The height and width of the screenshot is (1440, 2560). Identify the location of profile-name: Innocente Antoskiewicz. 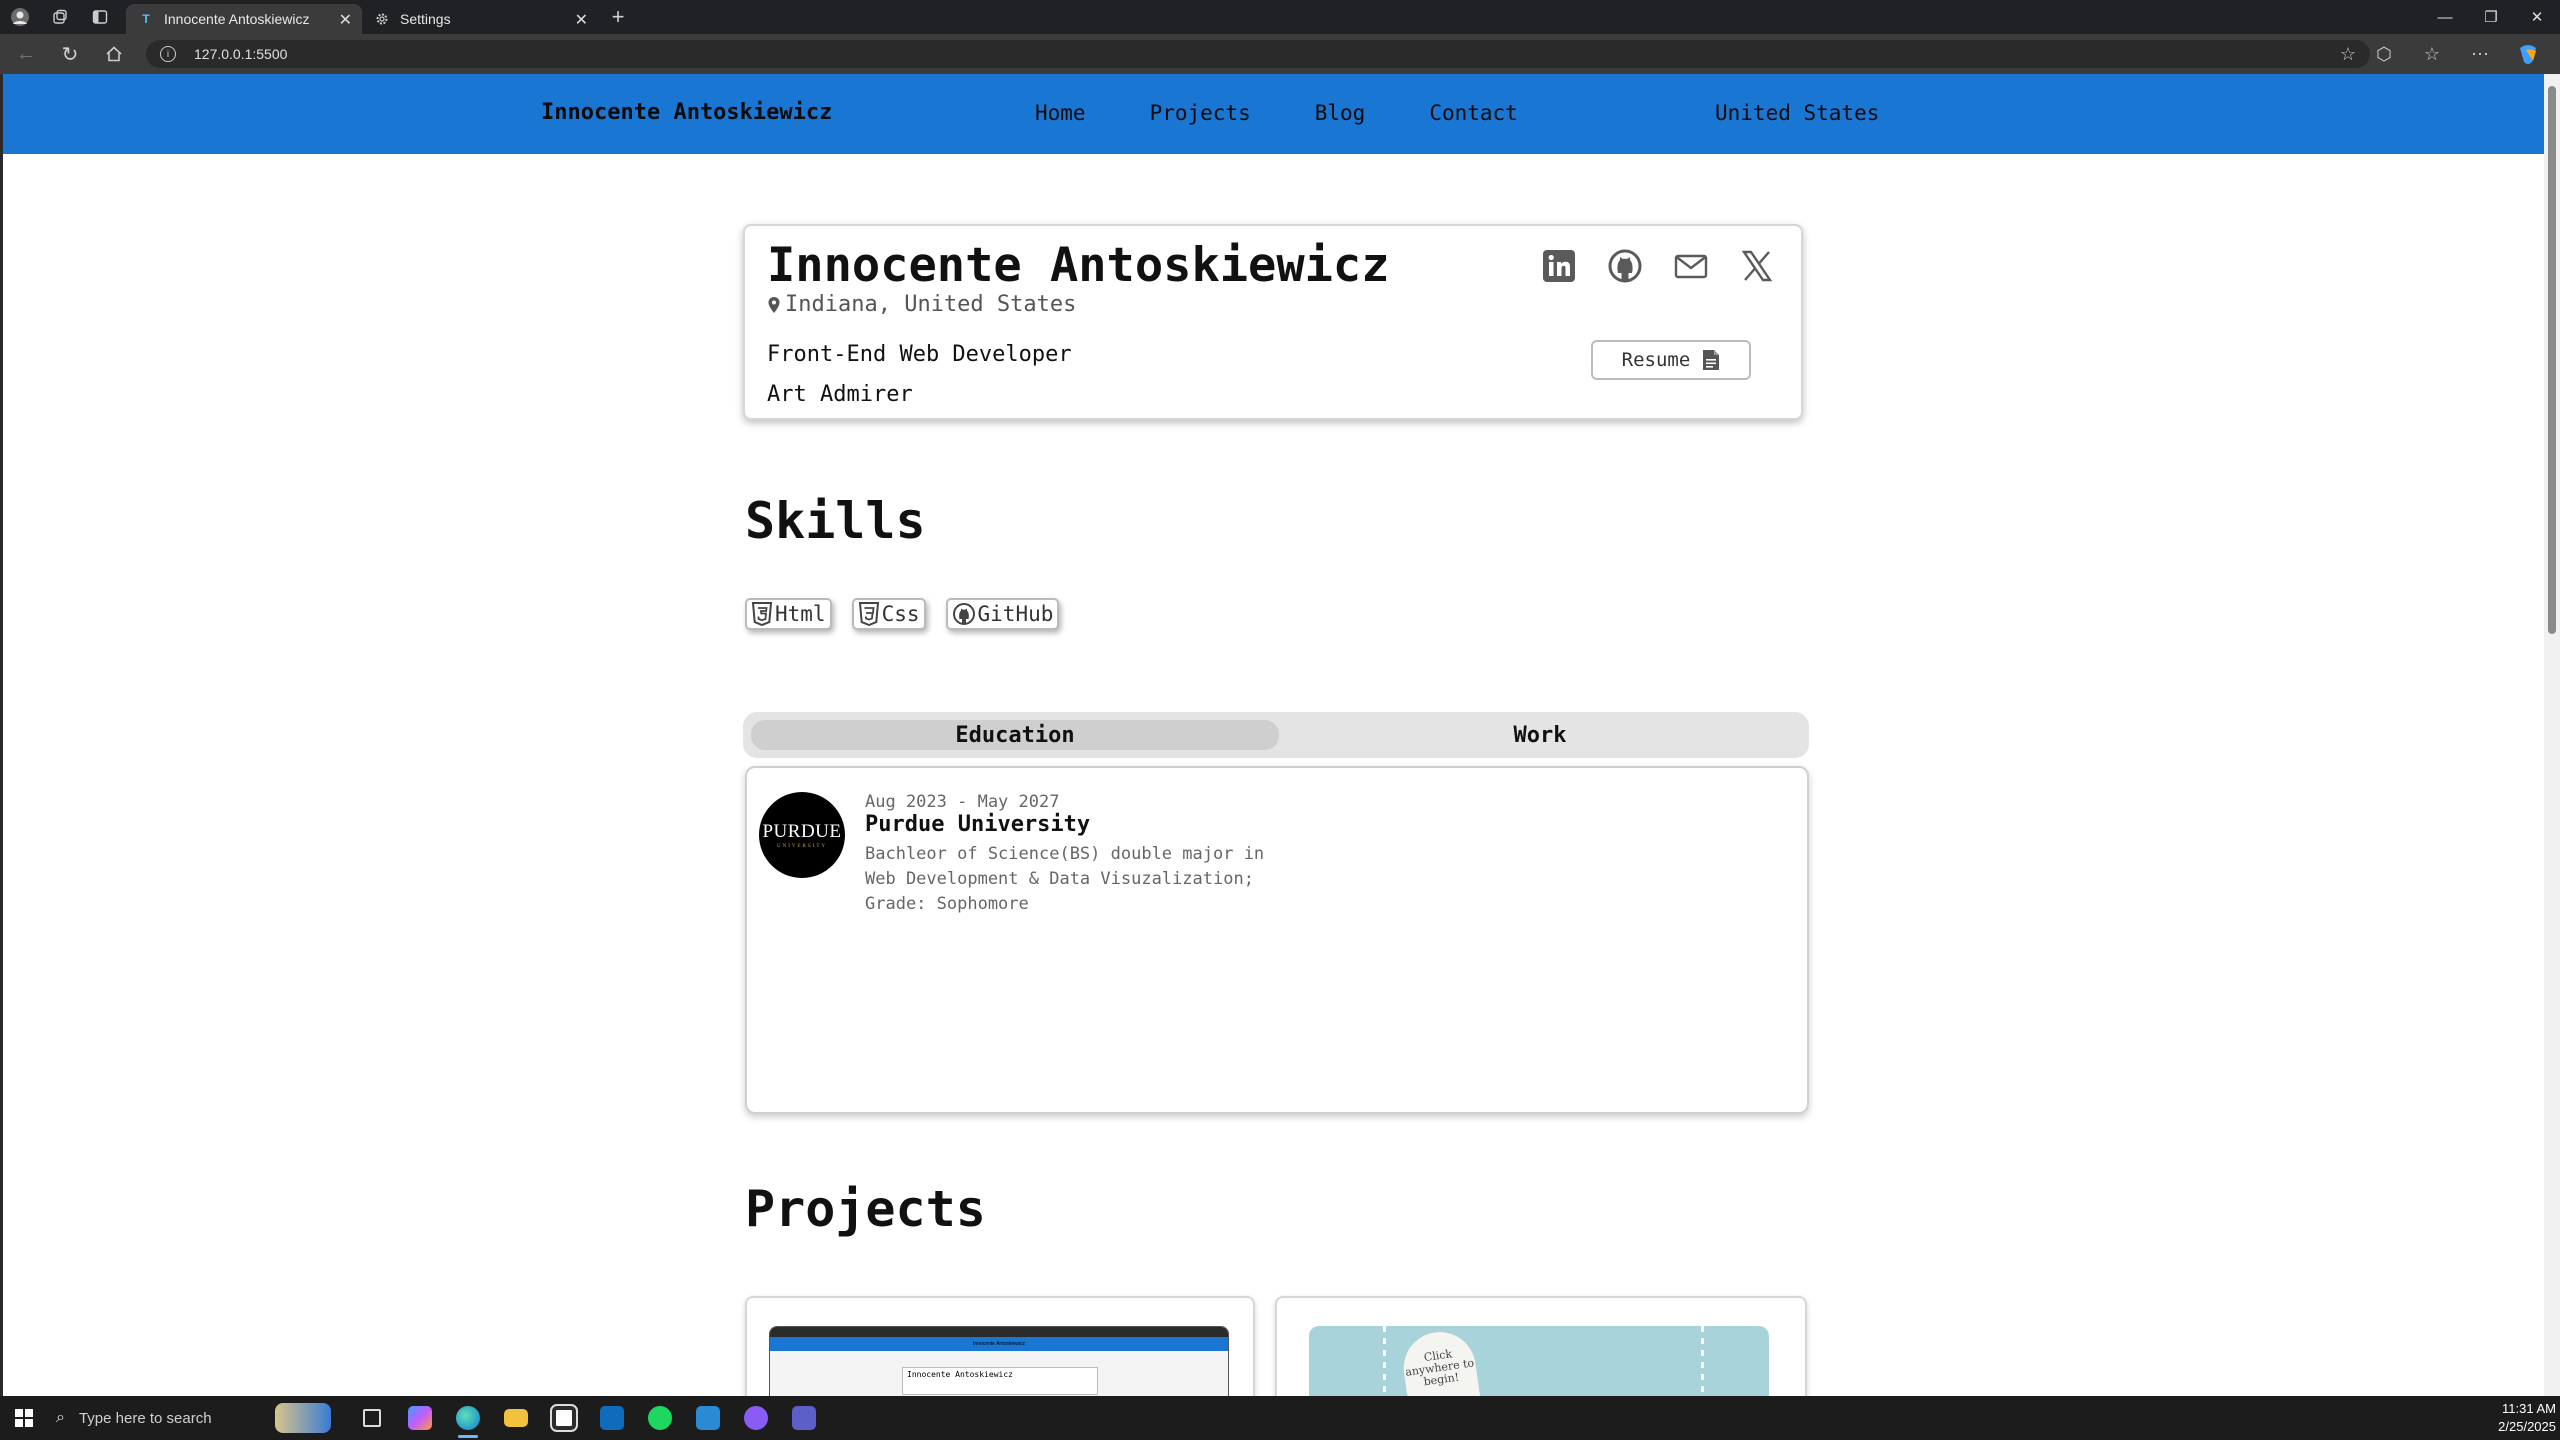
(1078, 265).